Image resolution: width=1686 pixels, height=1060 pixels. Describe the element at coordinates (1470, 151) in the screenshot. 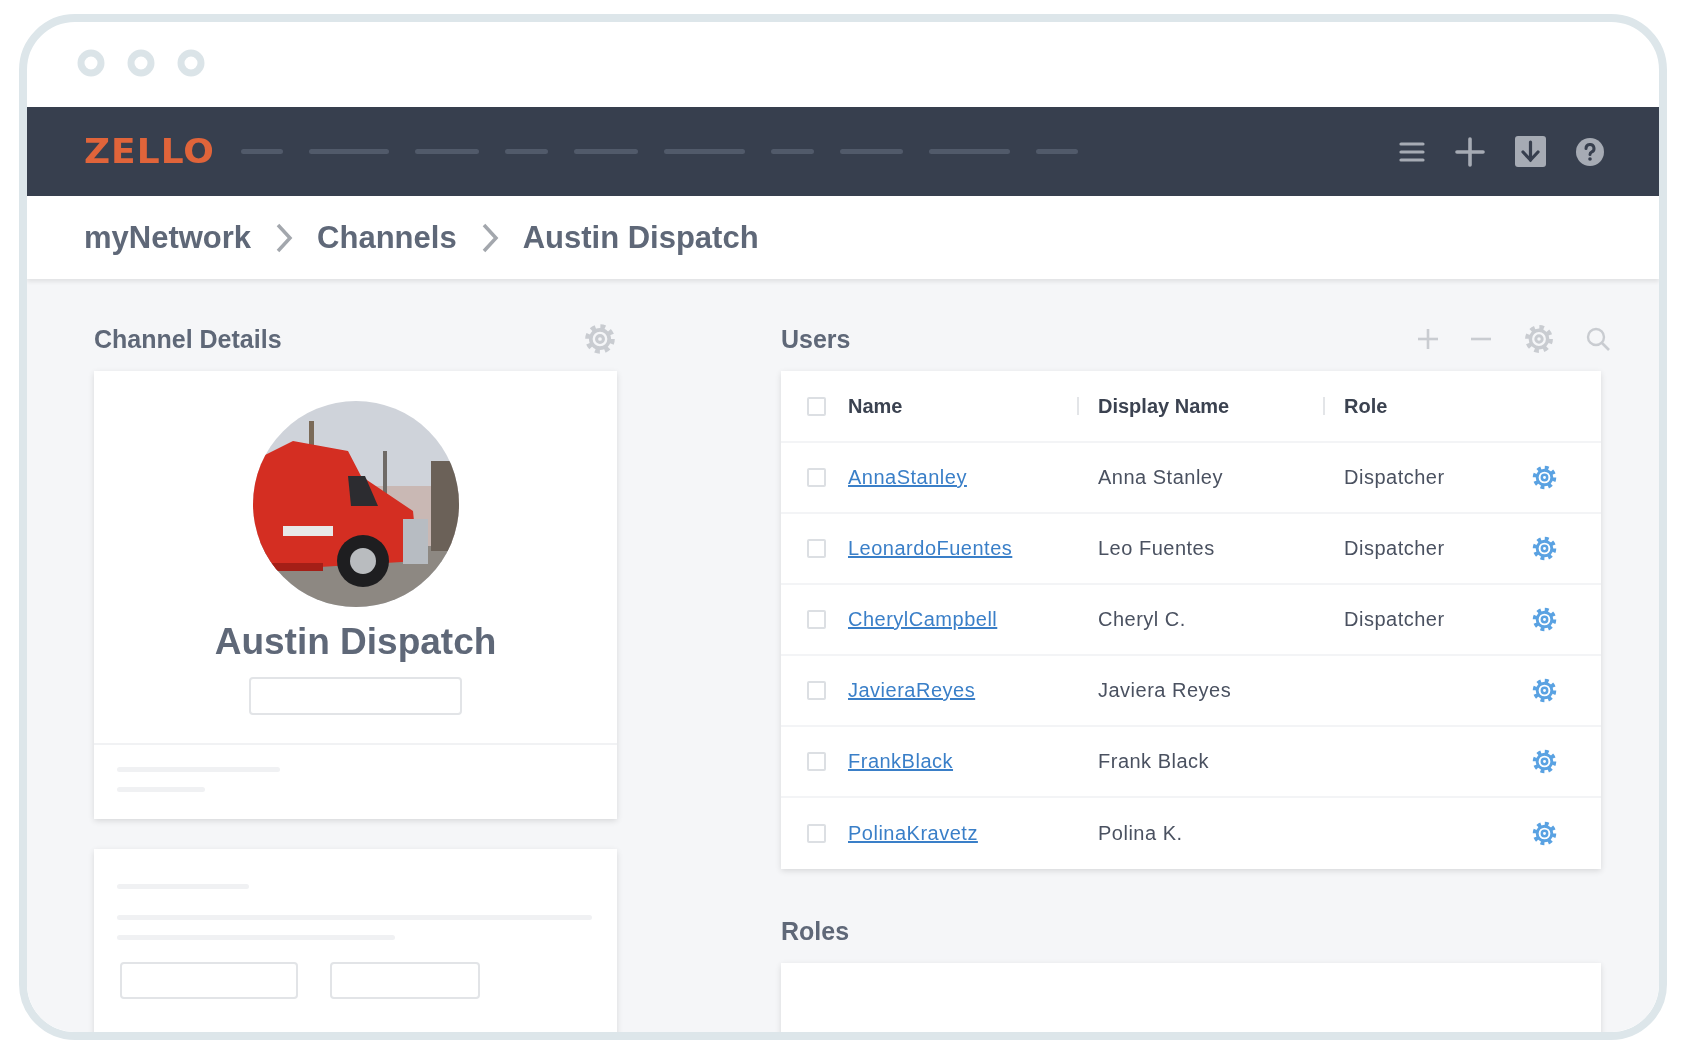

I see `plus-icon` at that location.